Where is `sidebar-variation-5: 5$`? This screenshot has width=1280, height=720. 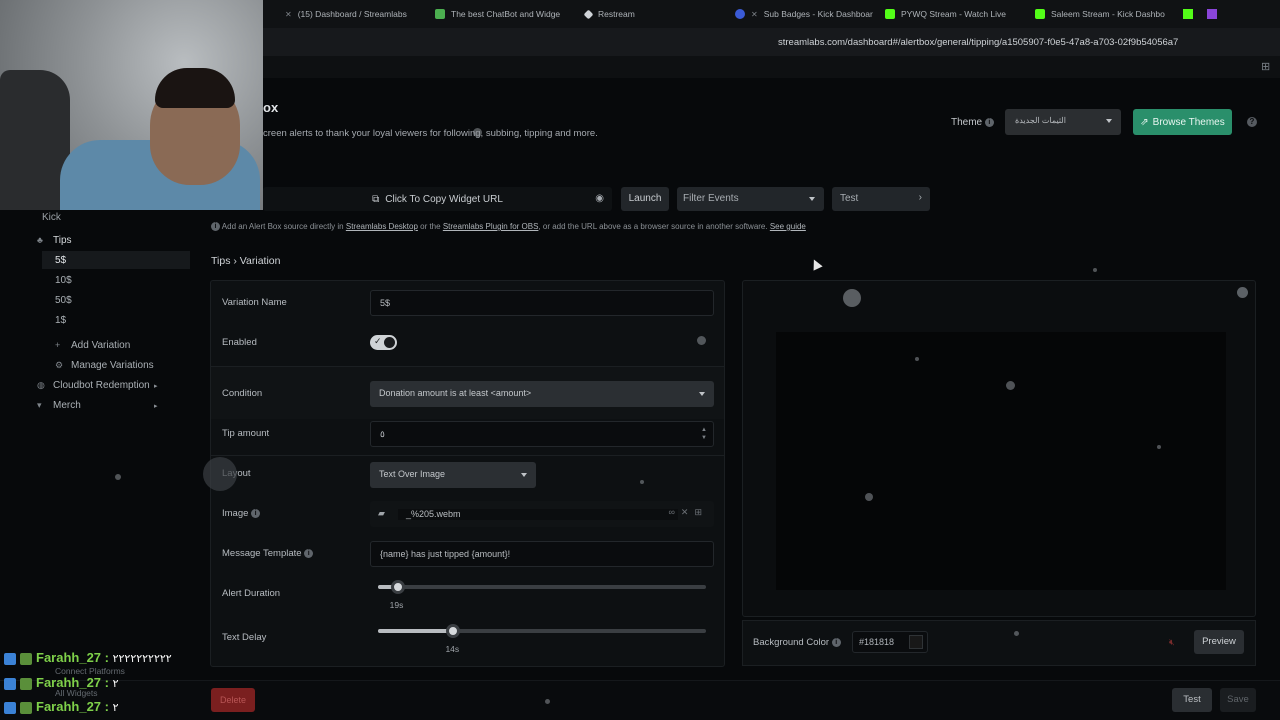 sidebar-variation-5: 5$ is located at coordinates (60, 260).